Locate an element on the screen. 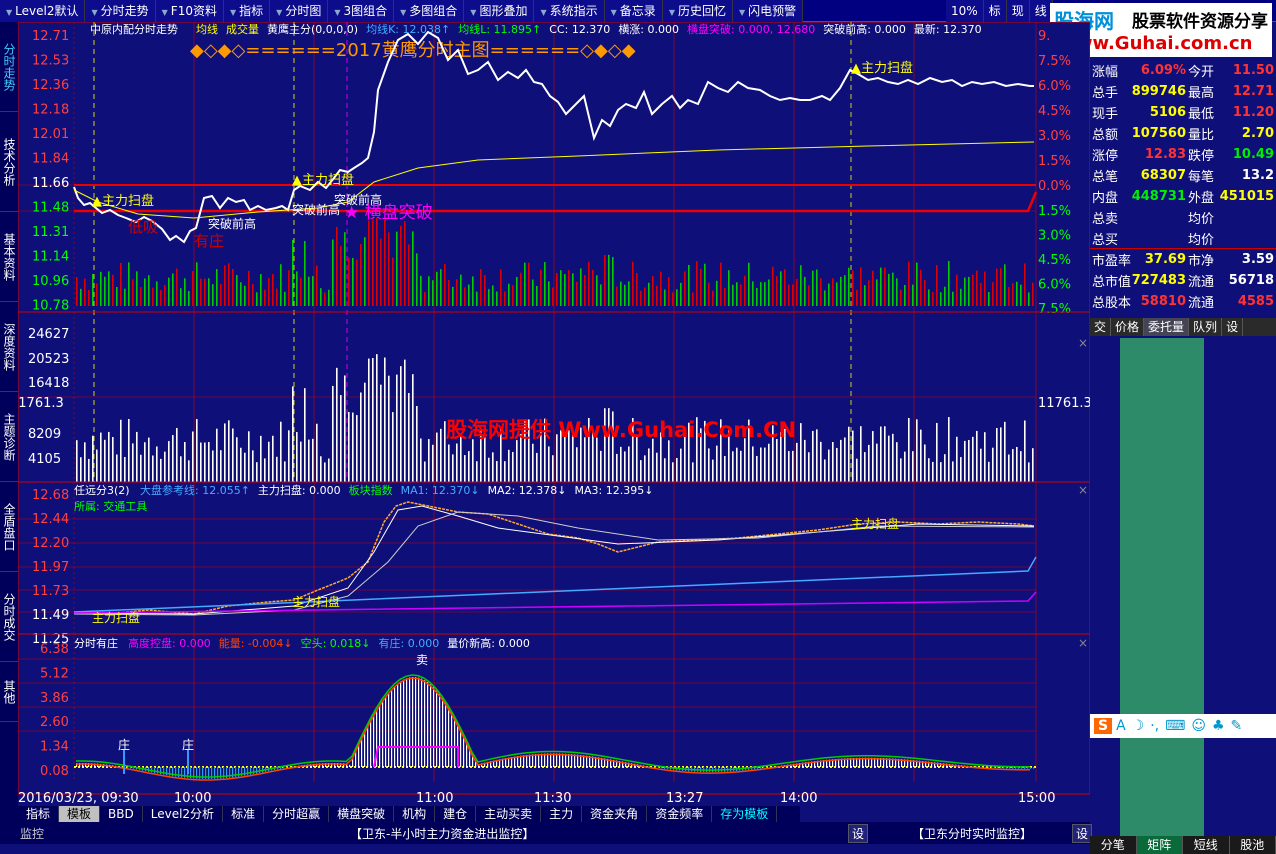 The width and height of the screenshot is (1276, 854). bottom-tab: 主力 is located at coordinates (562, 814).